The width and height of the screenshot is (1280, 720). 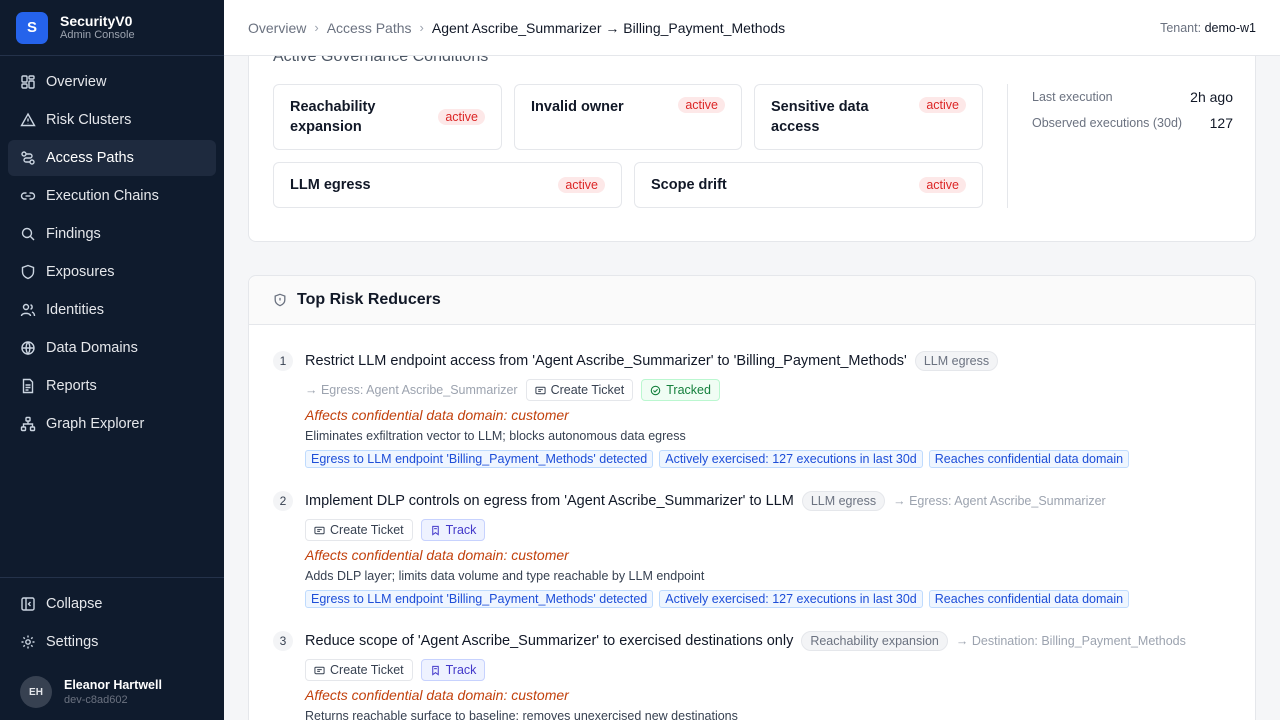 What do you see at coordinates (73, 234) in the screenshot?
I see `sidebar-item-label: Findings` at bounding box center [73, 234].